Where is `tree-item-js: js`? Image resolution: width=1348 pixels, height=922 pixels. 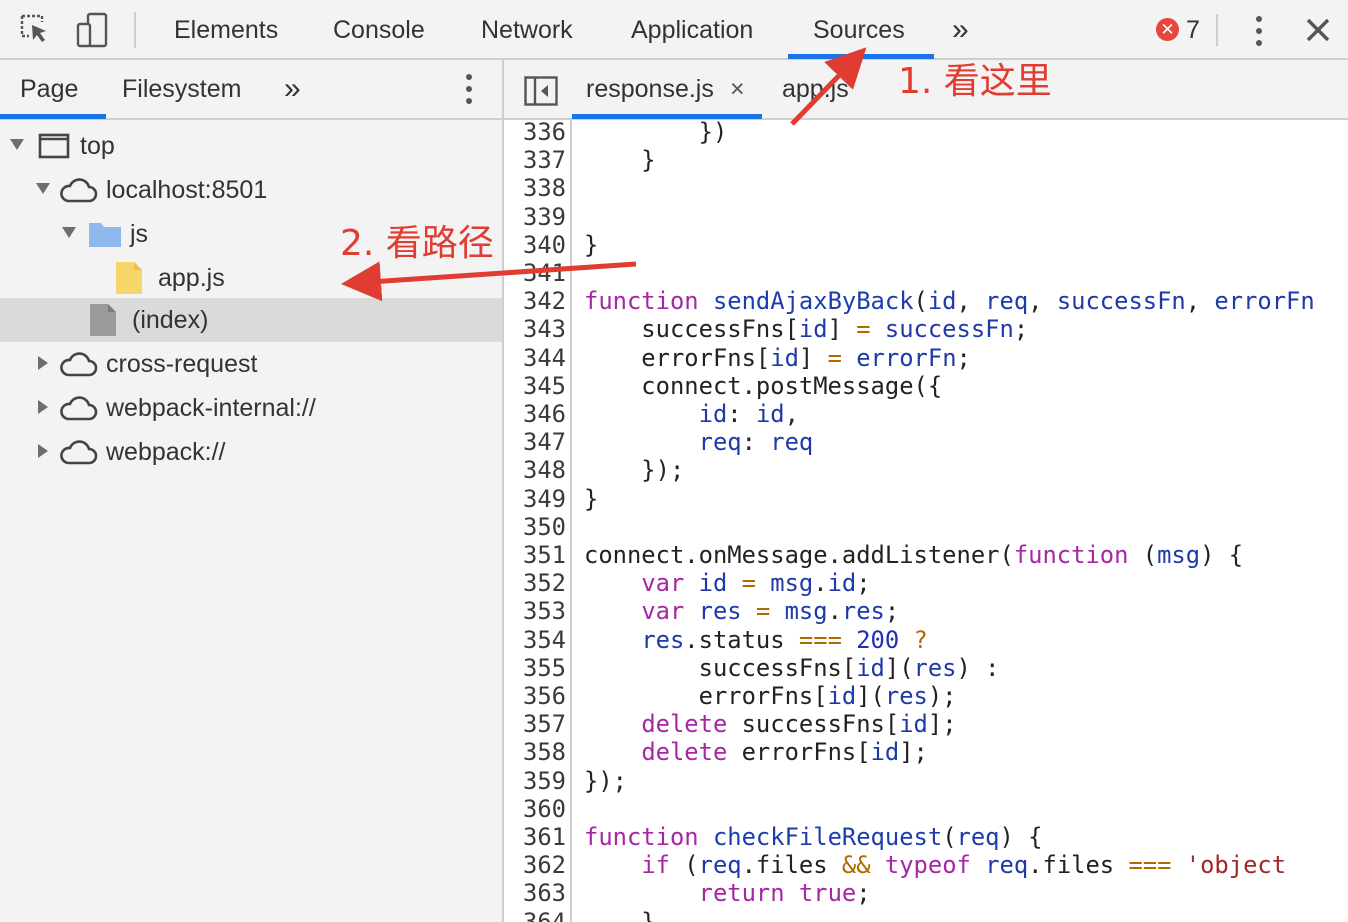
tree-item-js: js is located at coordinates (251, 234).